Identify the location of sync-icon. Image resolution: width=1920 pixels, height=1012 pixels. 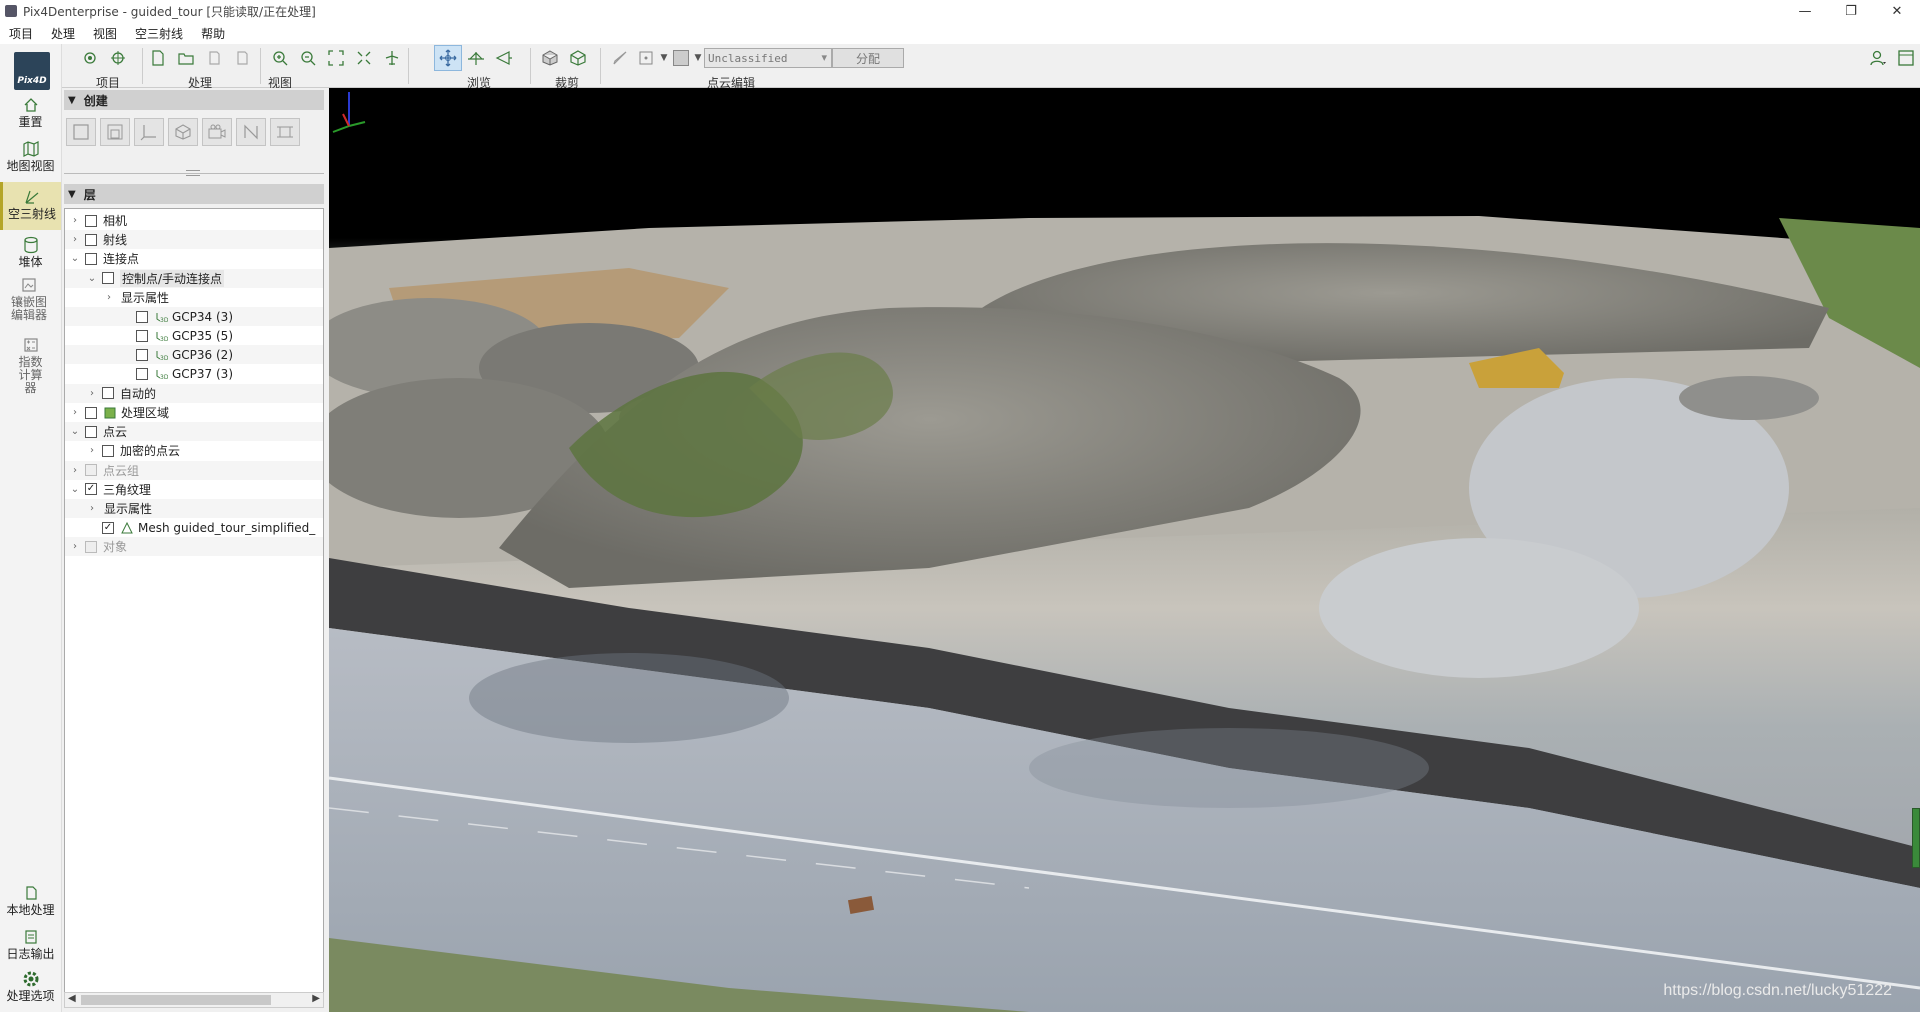
(242, 58).